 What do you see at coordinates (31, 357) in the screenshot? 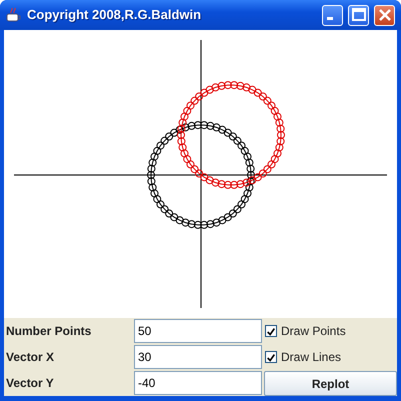
I see `field-label: Vector X` at bounding box center [31, 357].